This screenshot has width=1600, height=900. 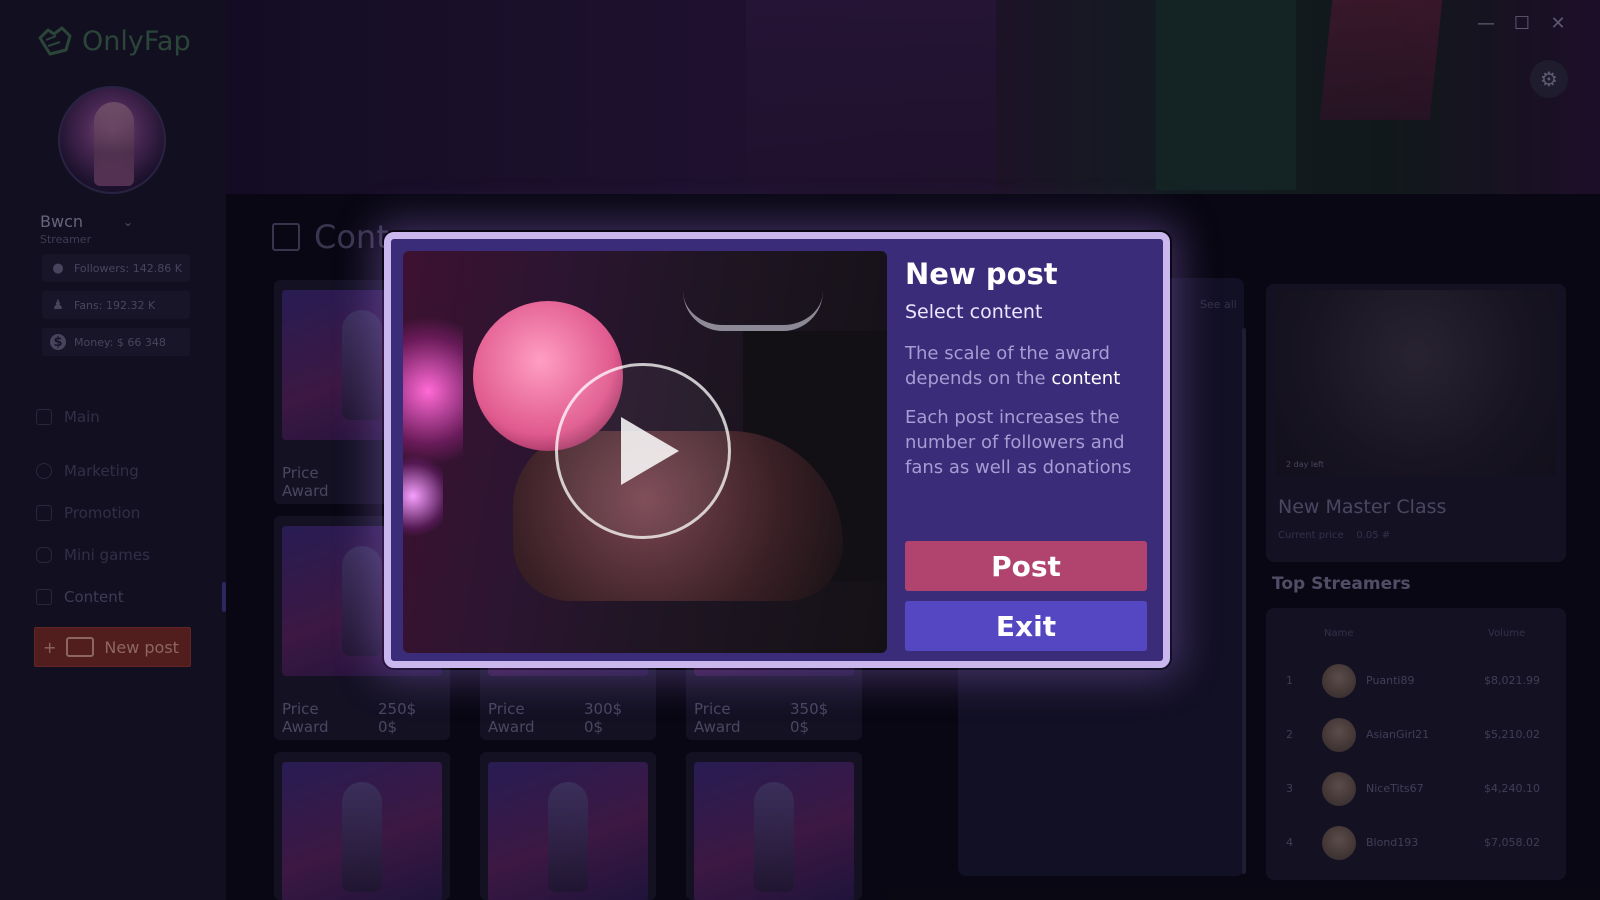 What do you see at coordinates (981, 274) in the screenshot?
I see `dialog-title: New post` at bounding box center [981, 274].